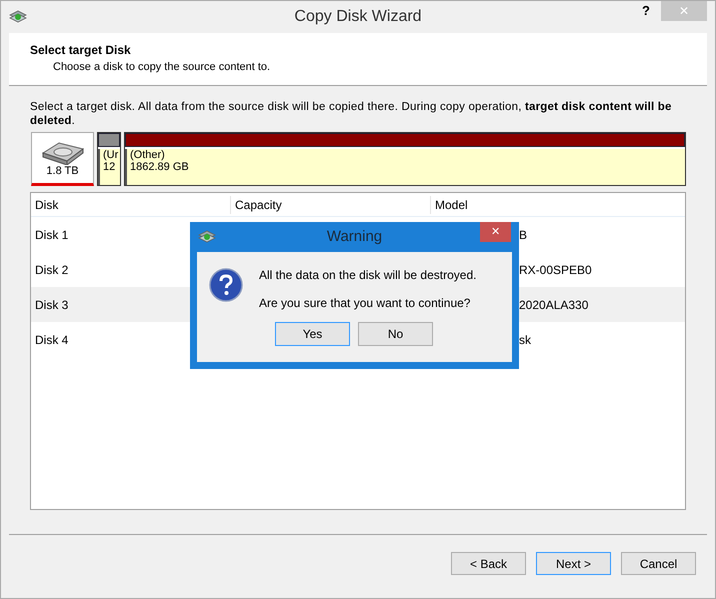 The height and width of the screenshot is (599, 716). Describe the element at coordinates (488, 563) in the screenshot. I see `wizard-button: < Back` at that location.